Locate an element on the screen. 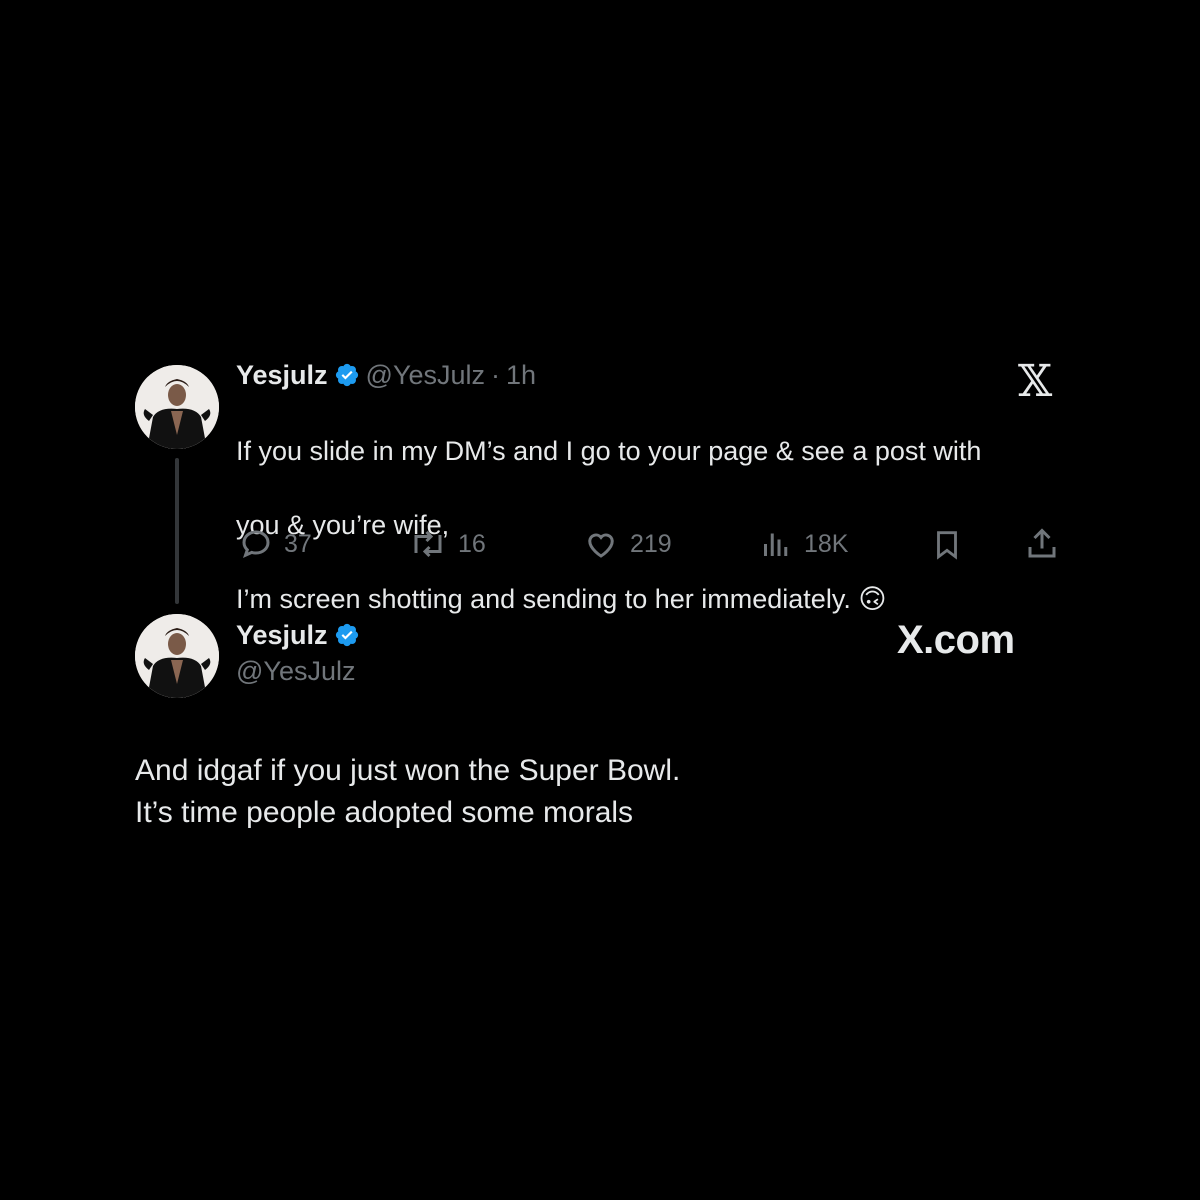  heart-icon is located at coordinates (601, 545).